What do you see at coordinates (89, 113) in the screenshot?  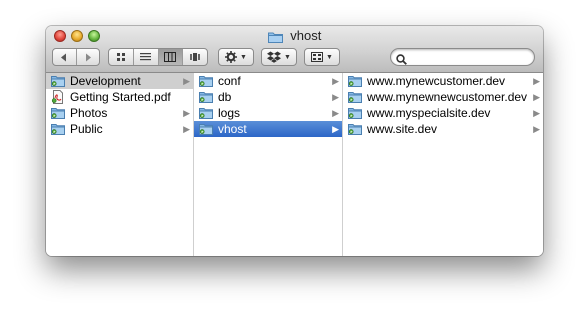 I see `item-label: Photos` at bounding box center [89, 113].